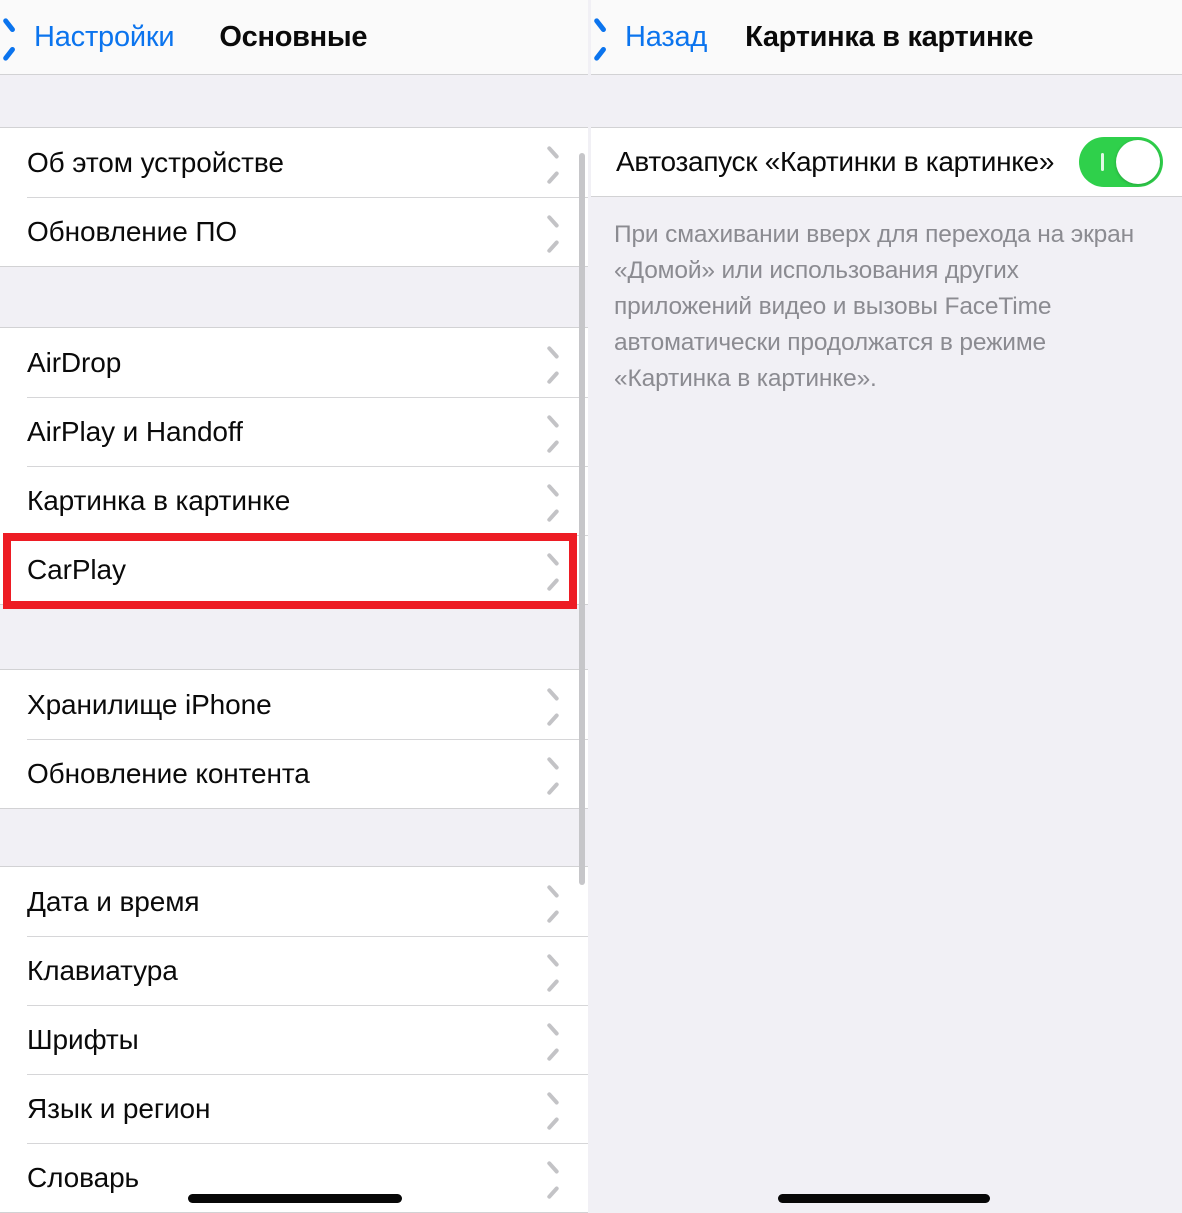 The width and height of the screenshot is (1182, 1213). I want to click on row-label: Язык и регион, so click(119, 1108).